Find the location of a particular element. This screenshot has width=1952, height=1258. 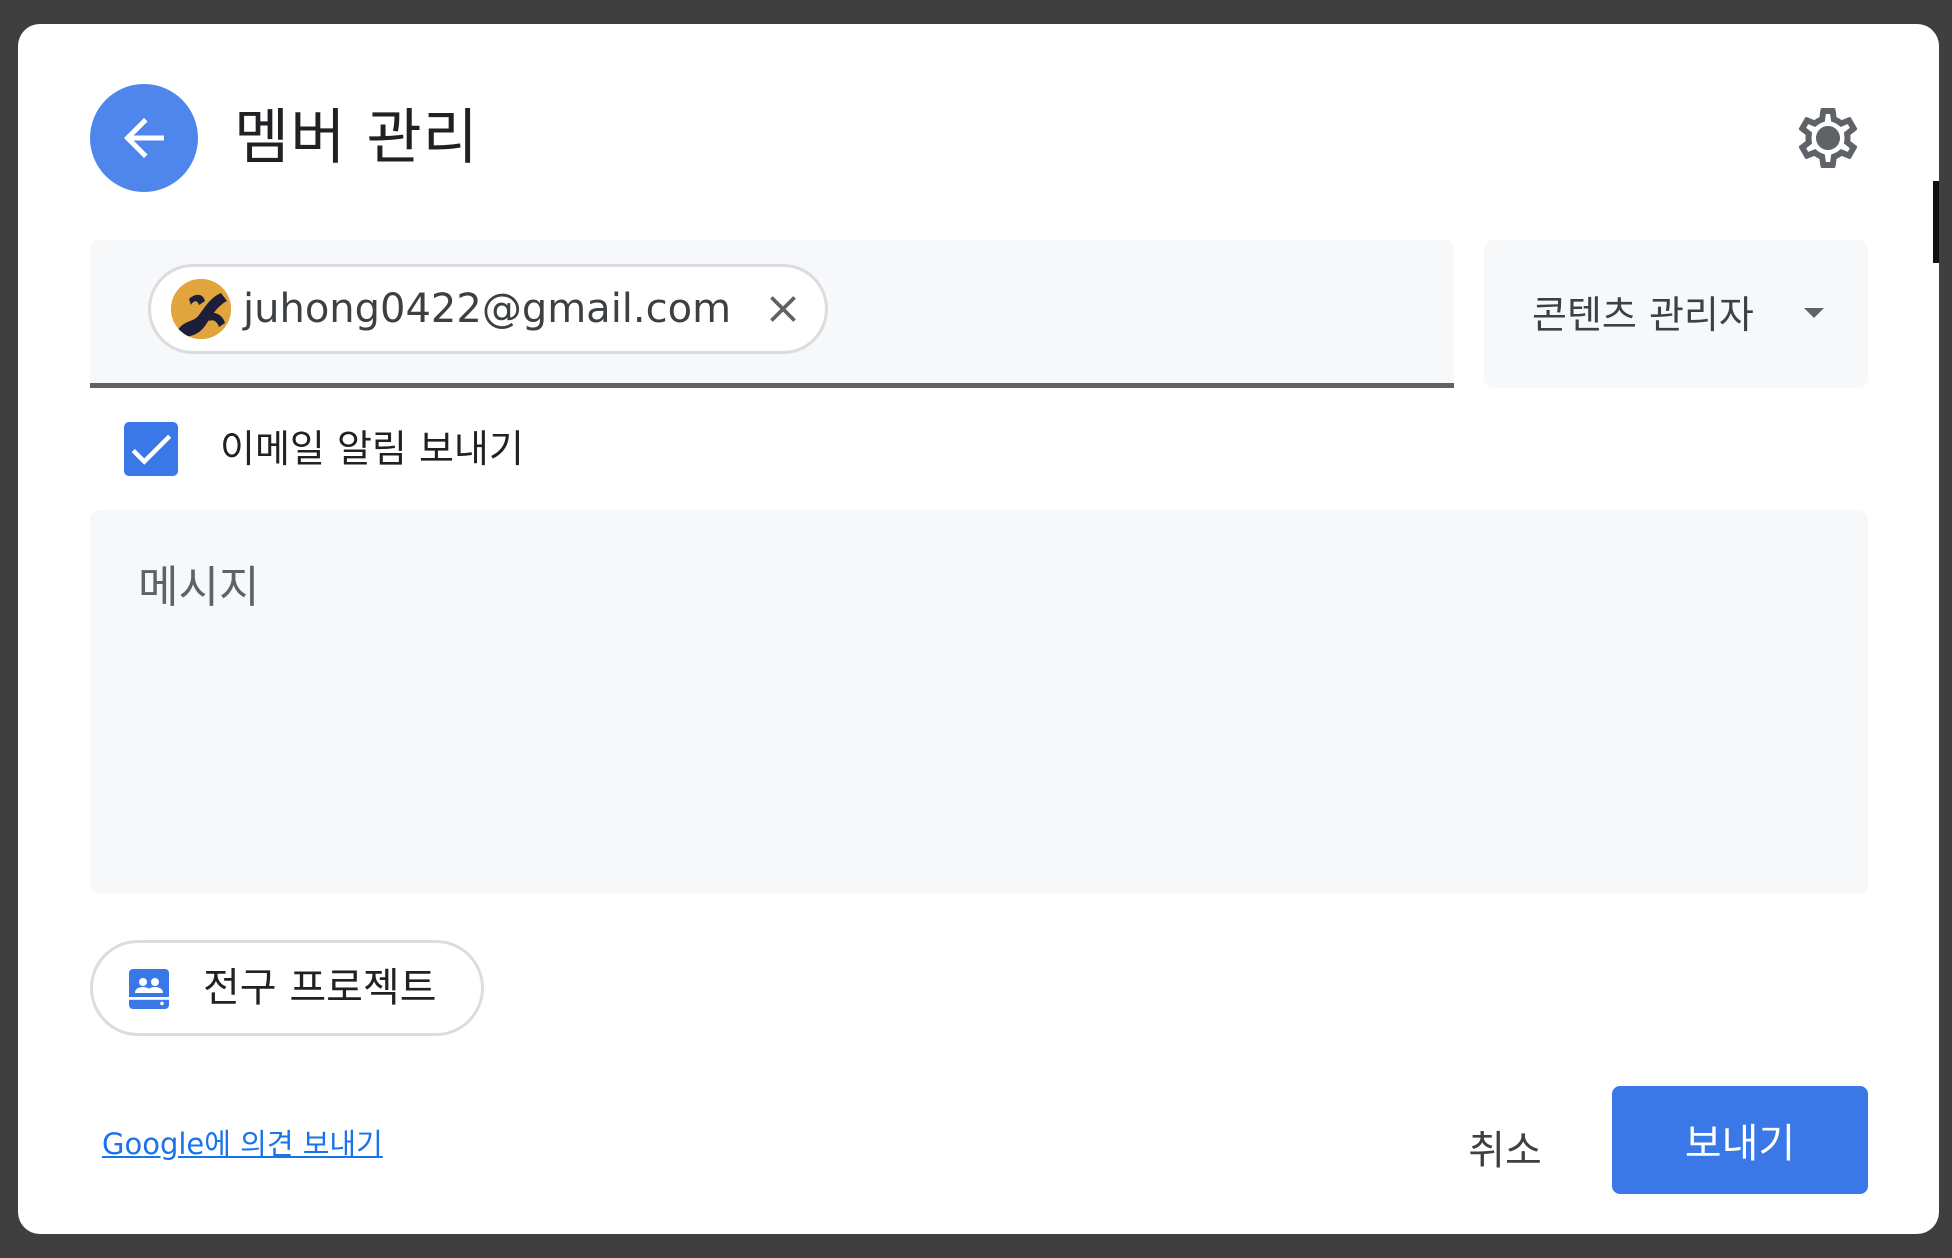

role-selected-value: 콘텐츠 관리자 is located at coordinates (1643, 315).